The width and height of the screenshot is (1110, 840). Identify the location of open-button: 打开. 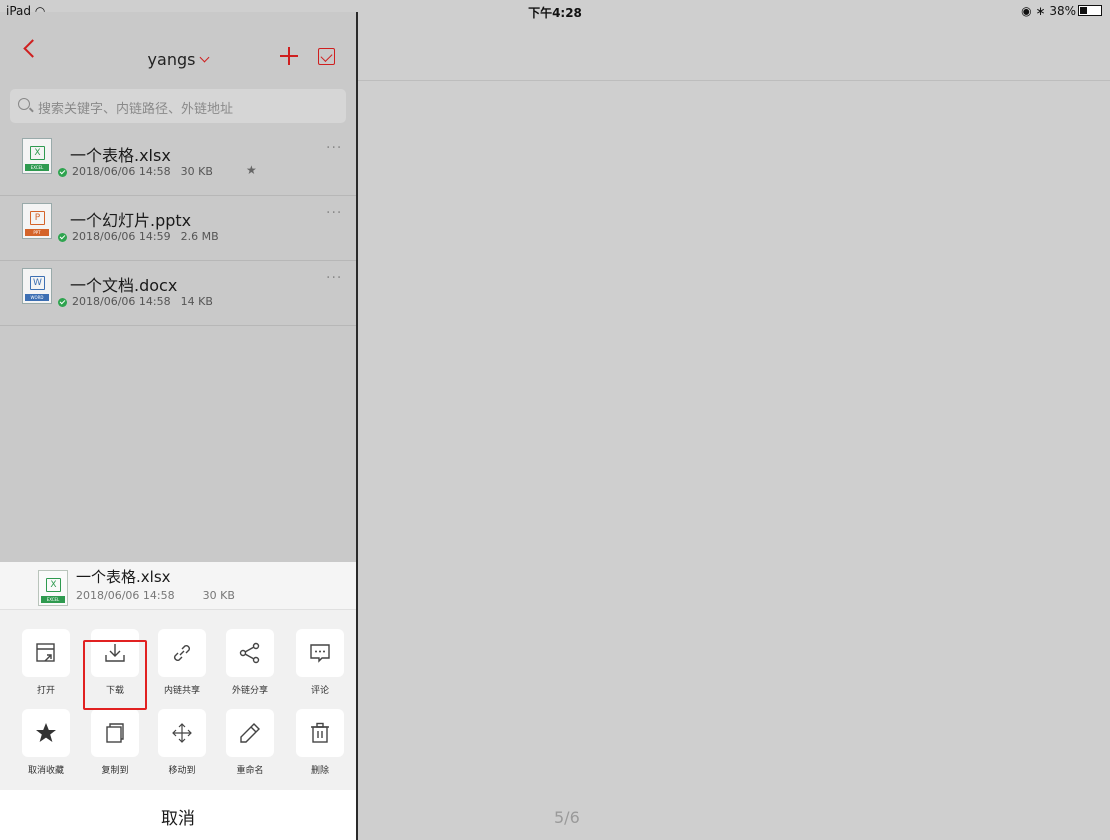
(46, 662).